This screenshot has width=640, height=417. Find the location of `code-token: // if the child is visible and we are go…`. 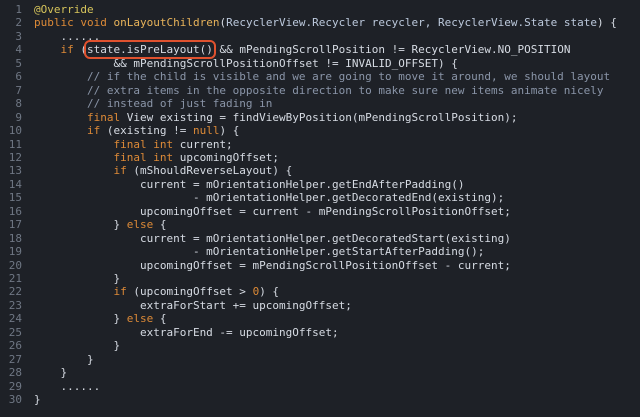

code-token: // if the child is visible and we are go… is located at coordinates (322, 77).